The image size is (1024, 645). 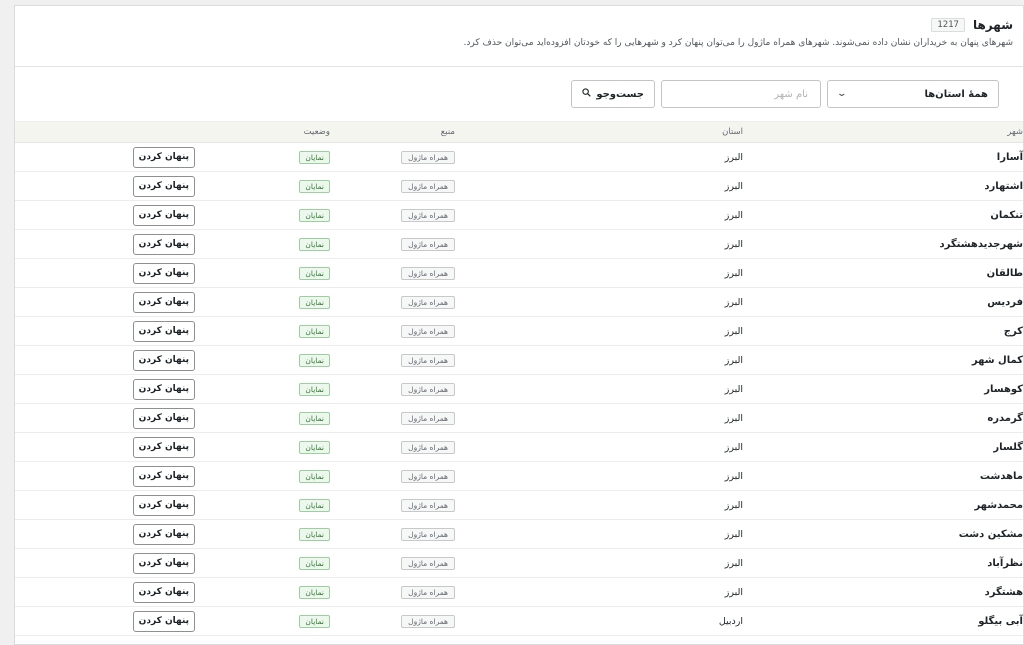 What do you see at coordinates (620, 94) in the screenshot?
I see `search-button-label: جست‌وجو` at bounding box center [620, 94].